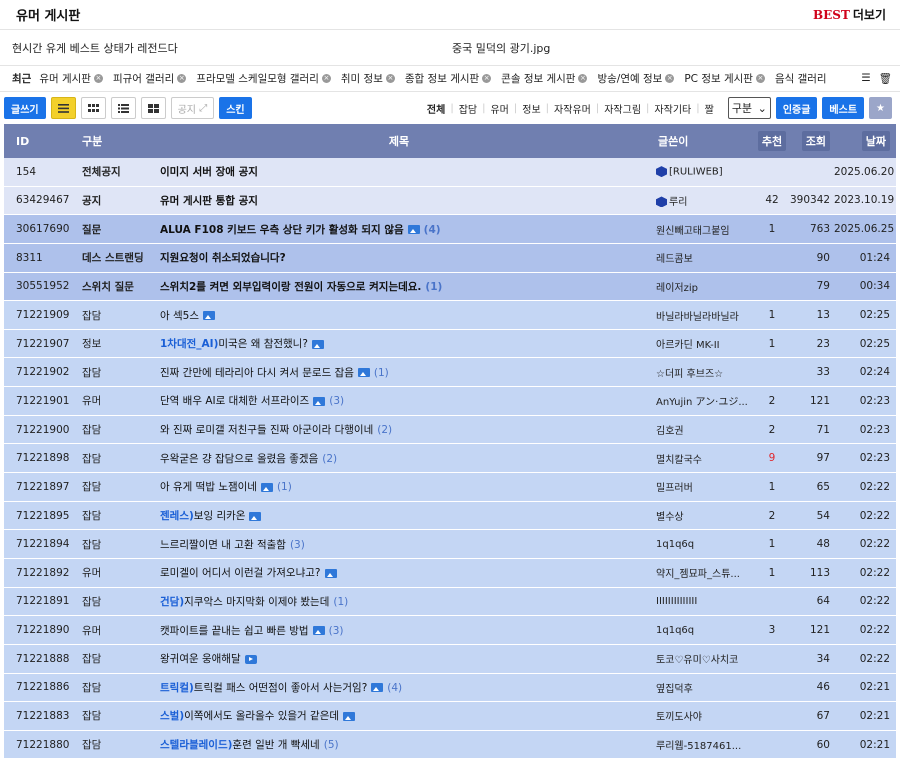  What do you see at coordinates (209, 172) in the screenshot?
I see `post-title-link: 이미지 서버 장애 공지` at bounding box center [209, 172].